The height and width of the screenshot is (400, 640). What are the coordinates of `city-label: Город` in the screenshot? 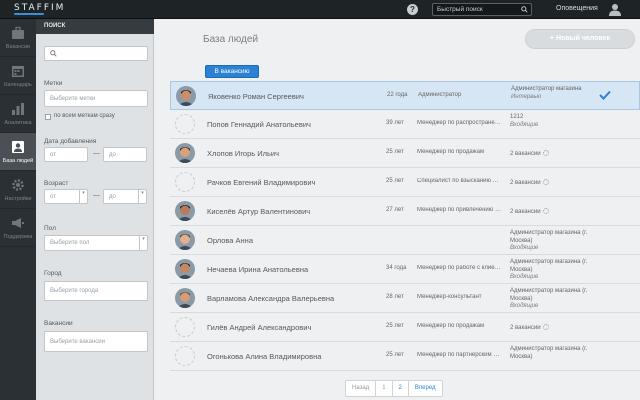 It's located at (53, 273).